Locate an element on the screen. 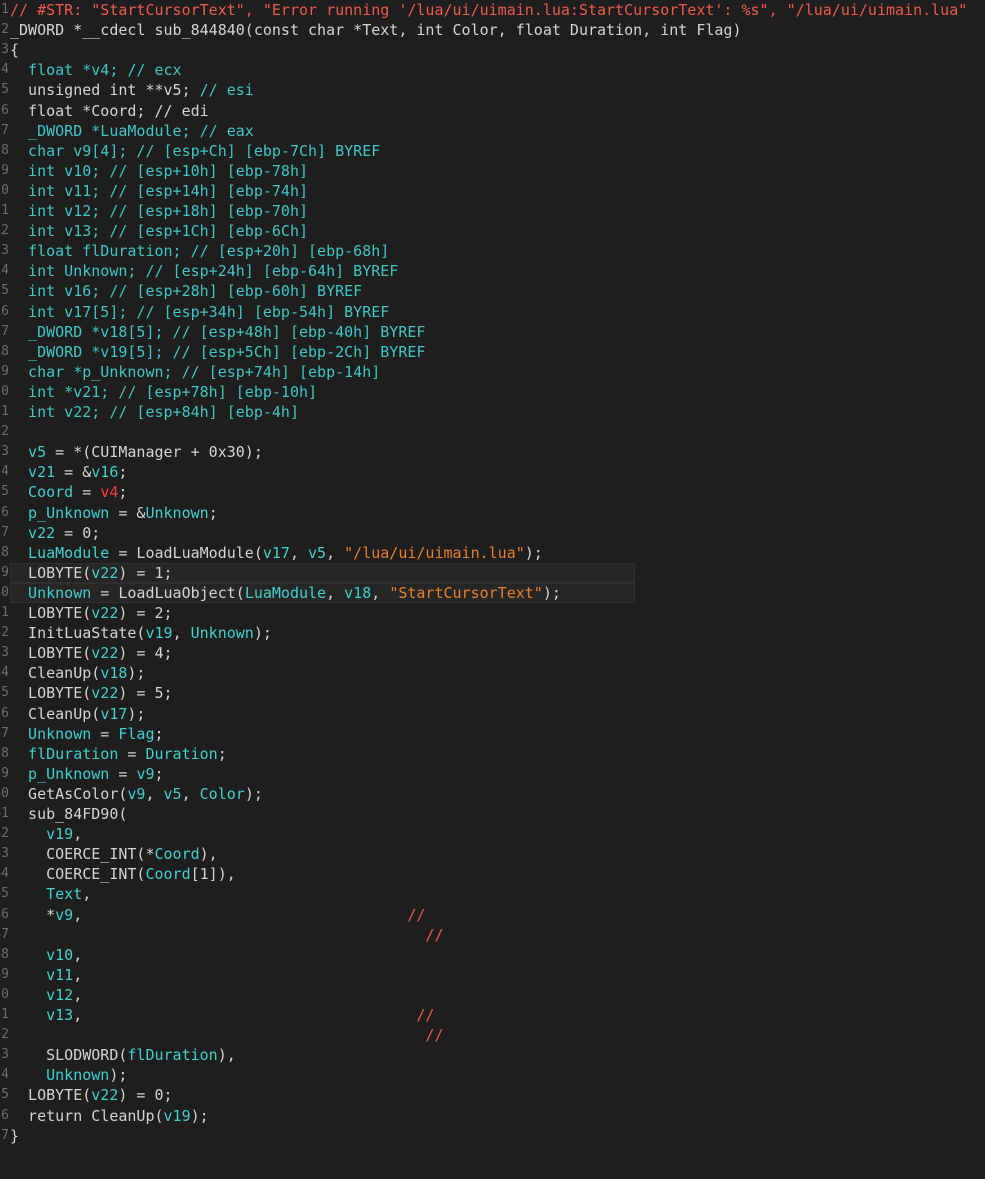 This screenshot has width=985, height=1179. code-line: 54 Unknown); is located at coordinates (492, 1075).